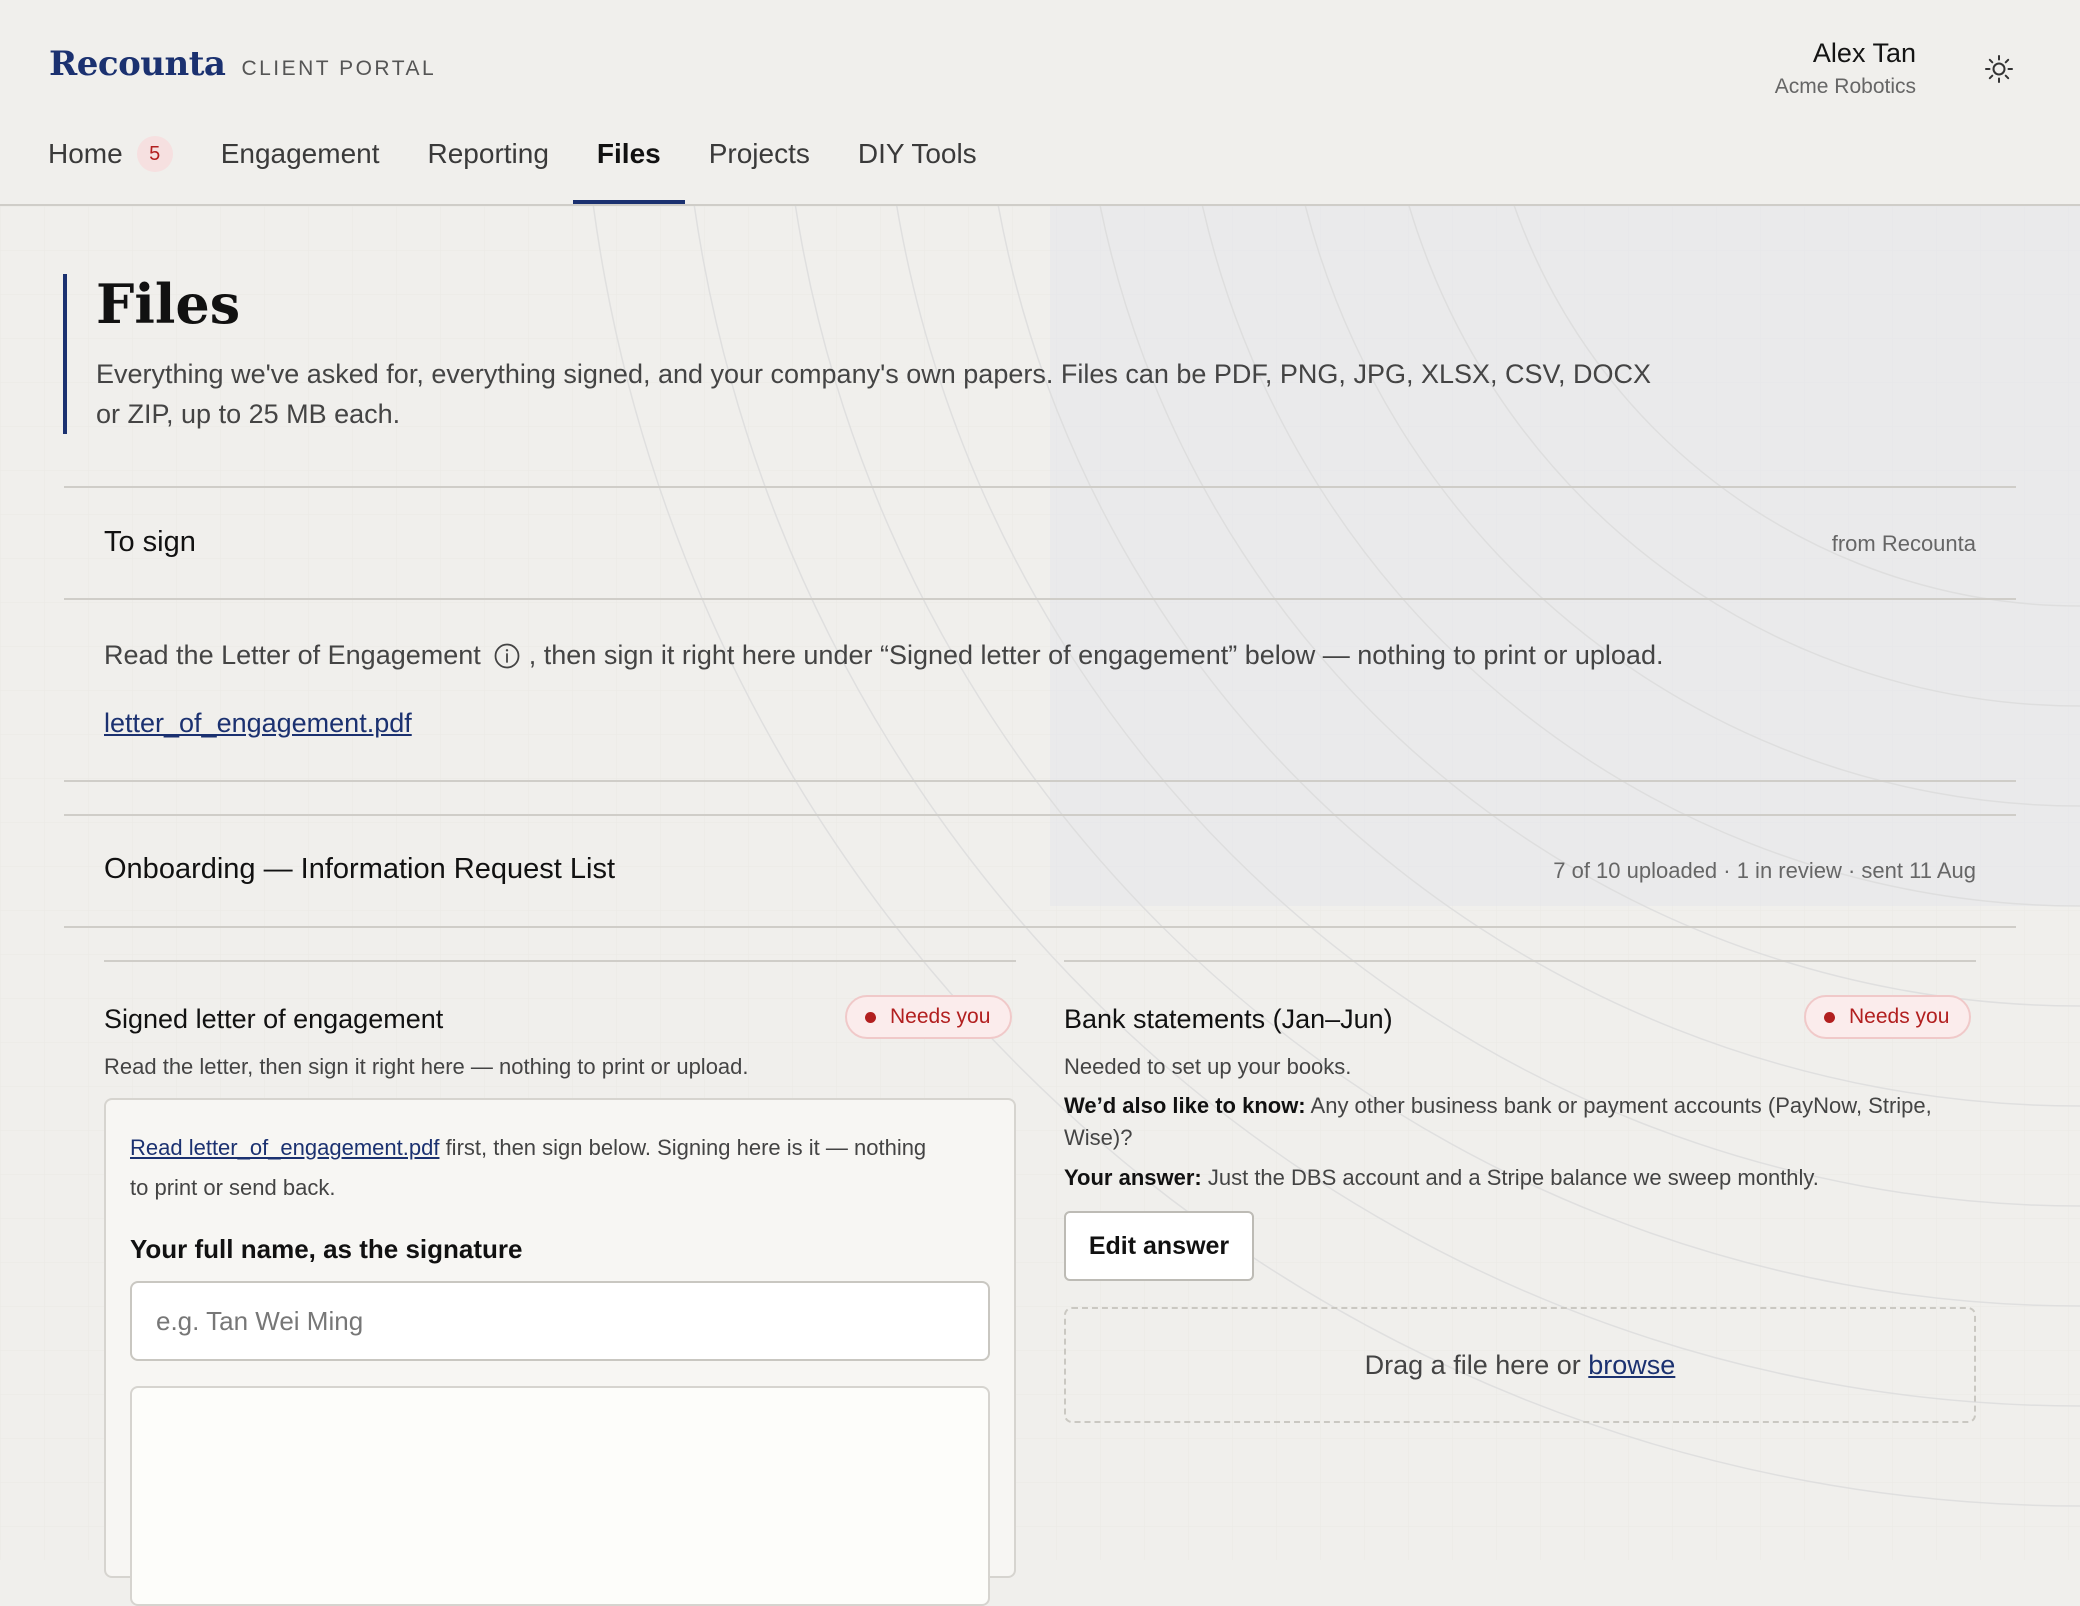 This screenshot has height=1606, width=2080. What do you see at coordinates (1133, 1177) in the screenshot?
I see `answer-label: Your answer:` at bounding box center [1133, 1177].